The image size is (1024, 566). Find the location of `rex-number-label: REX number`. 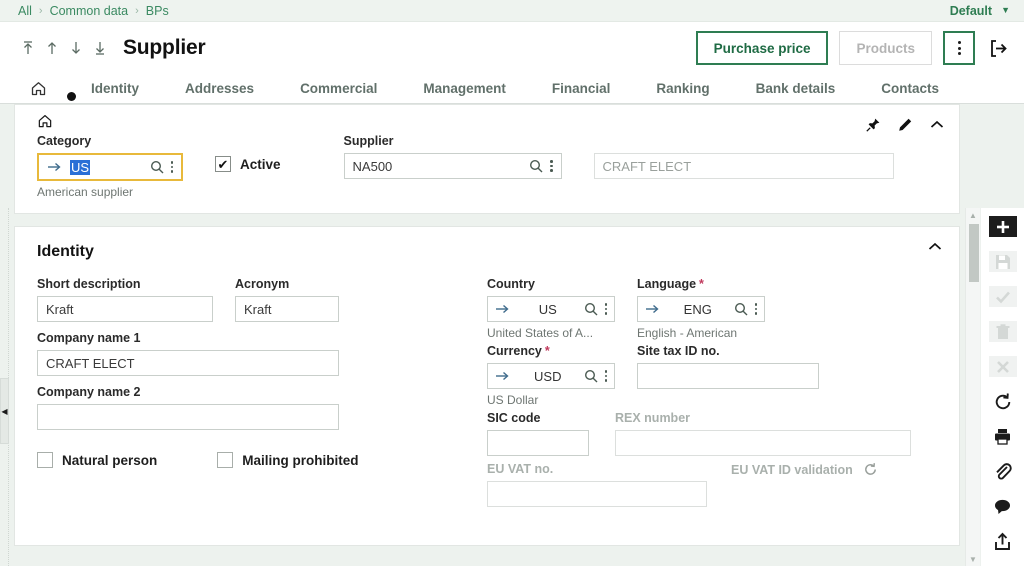

rex-number-label: REX number is located at coordinates (653, 418).